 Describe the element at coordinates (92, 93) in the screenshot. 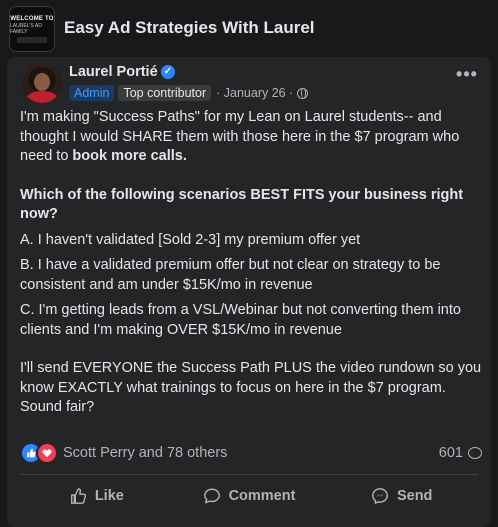

I see `admin-badge: Admin` at that location.